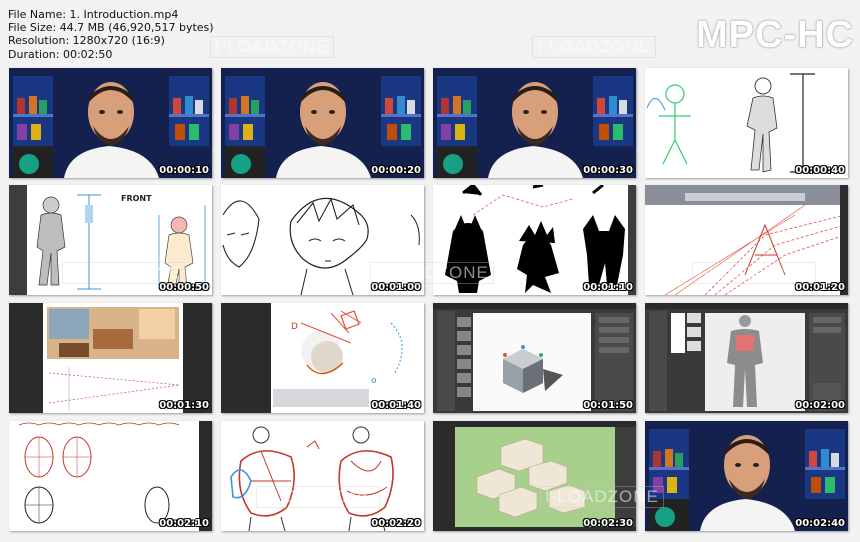 Image resolution: width=860 pixels, height=542 pixels. I want to click on thumbnail-timestamp: 00:01:30, so click(184, 405).